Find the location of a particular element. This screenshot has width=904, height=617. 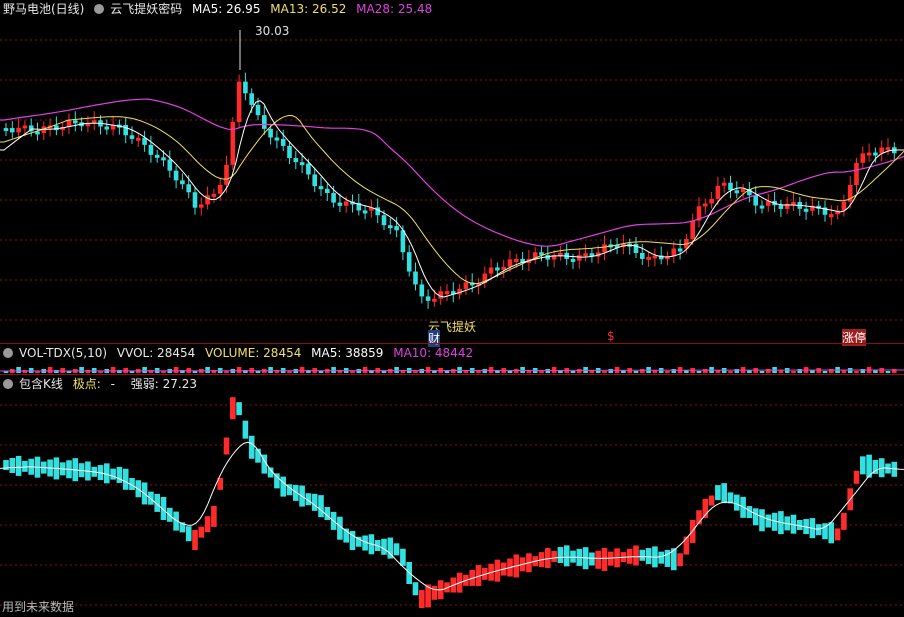

vol-settings-icon is located at coordinates (8, 353).